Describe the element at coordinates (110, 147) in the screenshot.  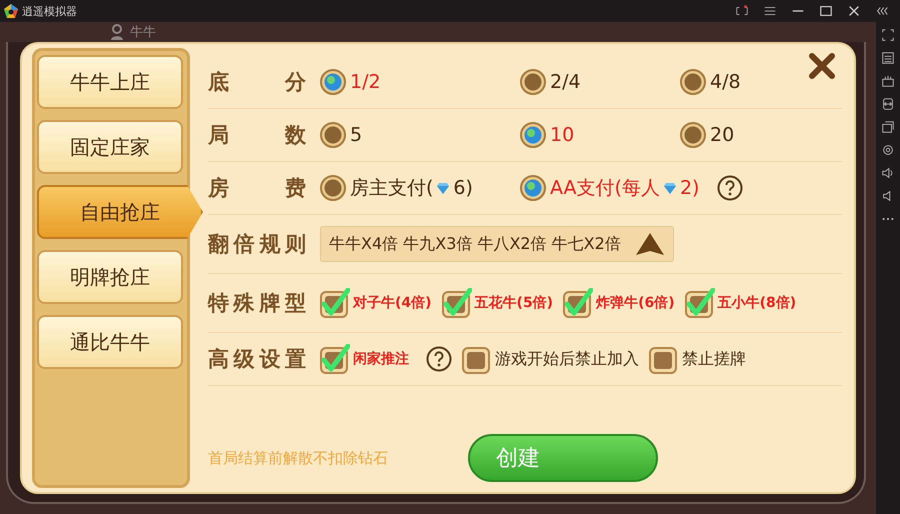
I see `mode-tab: 固定庄家` at that location.